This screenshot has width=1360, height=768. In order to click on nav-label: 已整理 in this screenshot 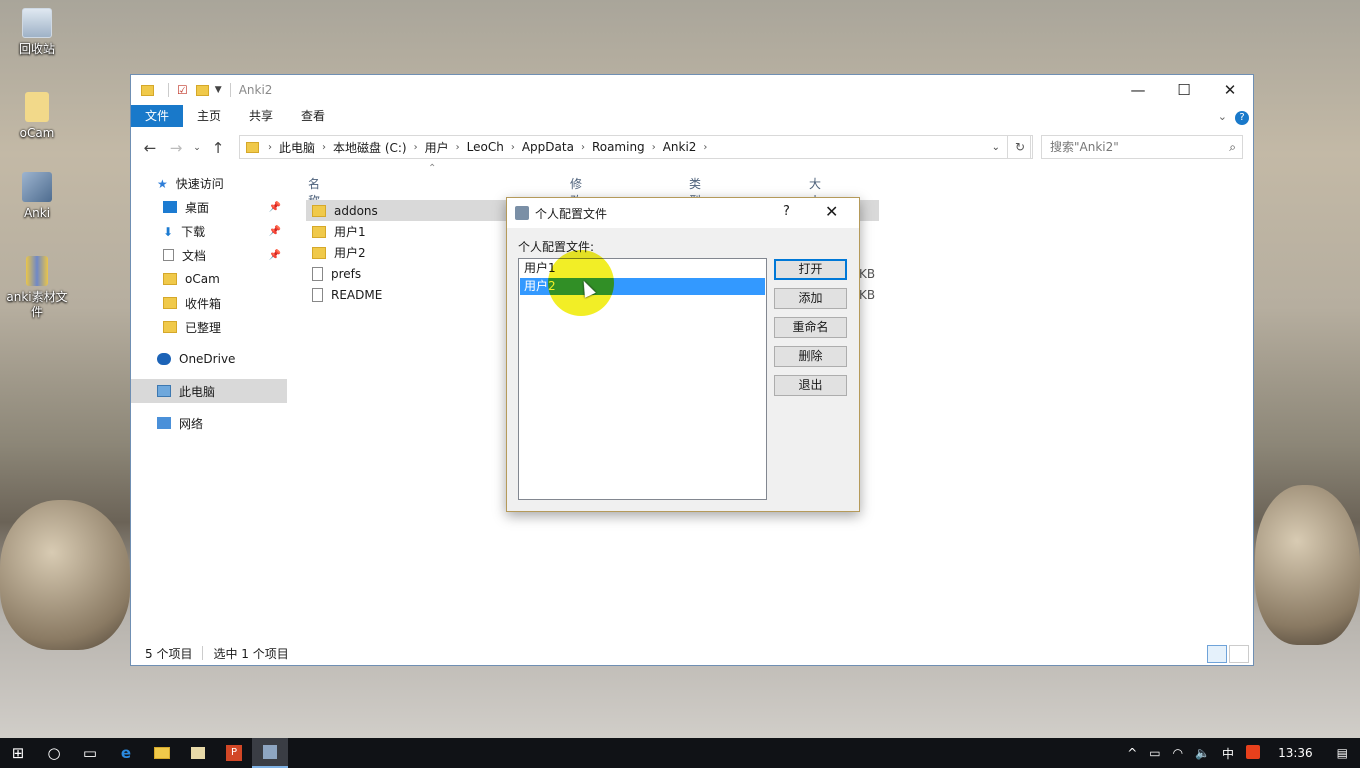, I will do `click(203, 327)`.